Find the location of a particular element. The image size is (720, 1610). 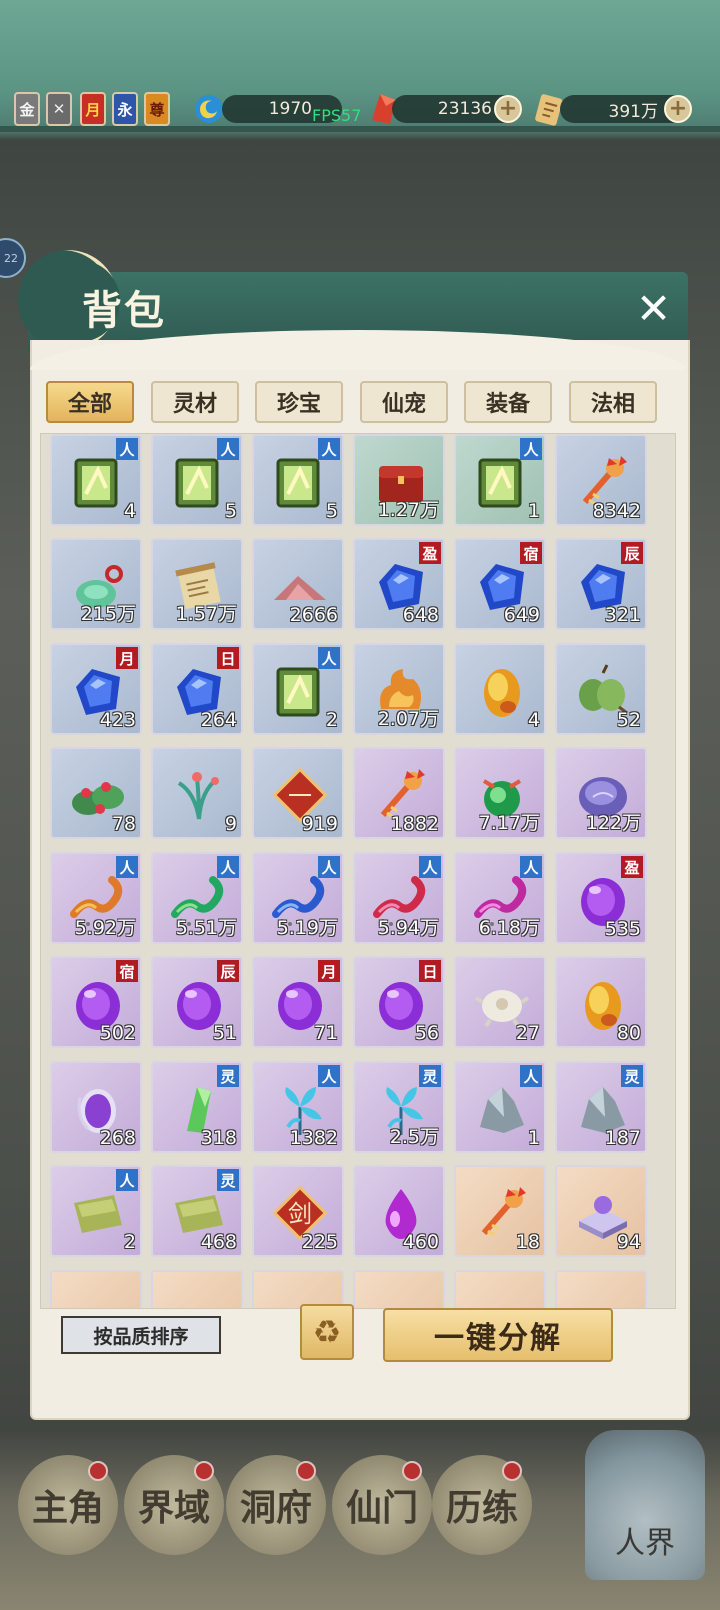

rarity-tag: 辰 is located at coordinates (632, 553).